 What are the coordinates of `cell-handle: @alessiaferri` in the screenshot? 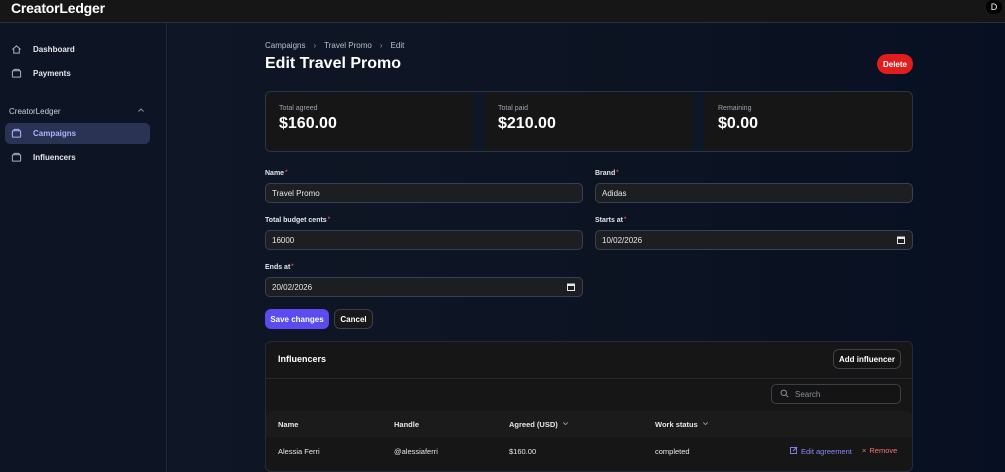 It's located at (416, 451).